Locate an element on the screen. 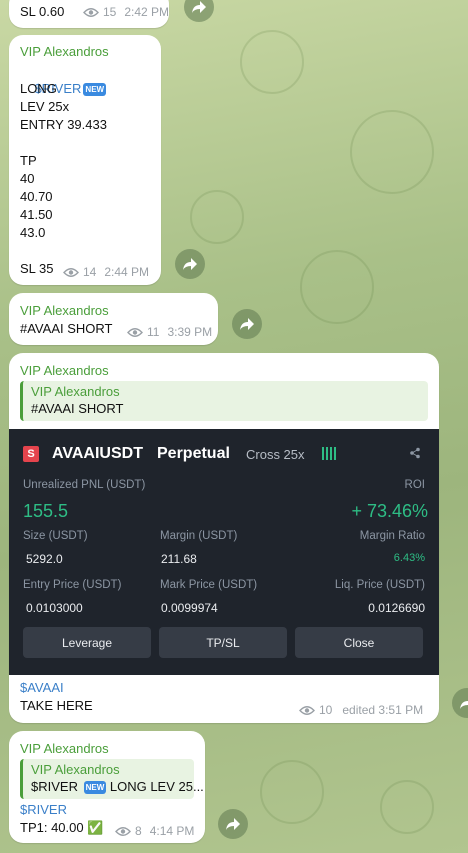 Image resolution: width=468 pixels, height=853 pixels. message-time: 4:14 PM is located at coordinates (172, 831).